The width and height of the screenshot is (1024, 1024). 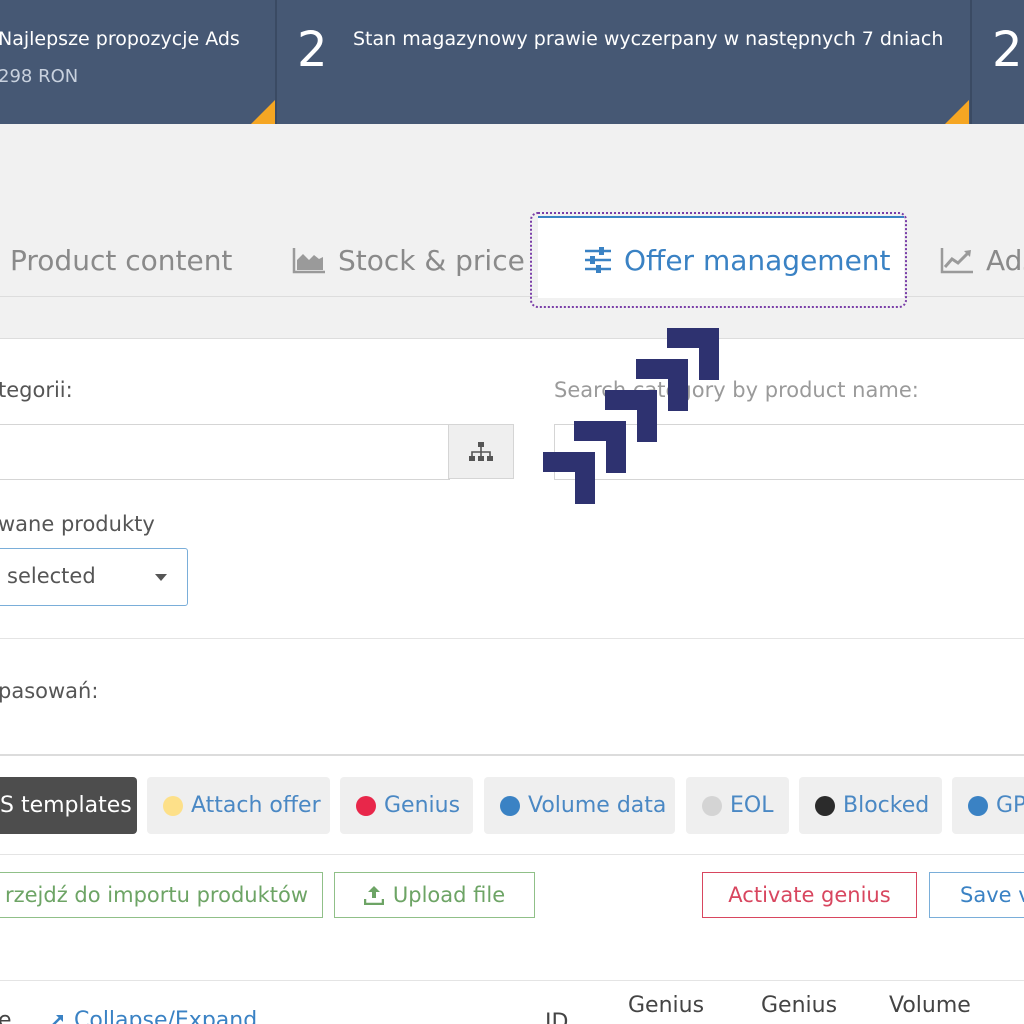 I want to click on tab-stock-price: Stock & price, so click(x=408, y=260).